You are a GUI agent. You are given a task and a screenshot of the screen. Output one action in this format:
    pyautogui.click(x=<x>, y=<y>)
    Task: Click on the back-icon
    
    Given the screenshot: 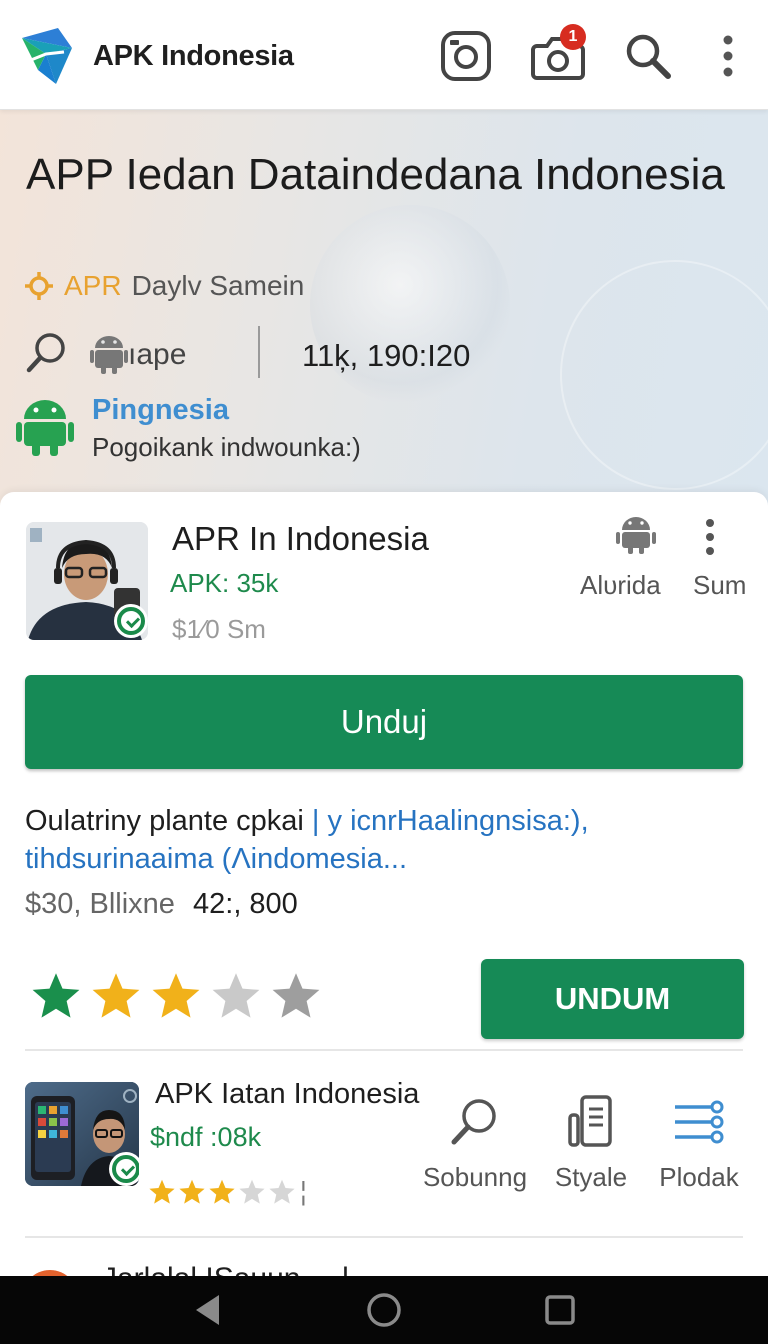 What is the action you would take?
    pyautogui.click(x=207, y=1310)
    